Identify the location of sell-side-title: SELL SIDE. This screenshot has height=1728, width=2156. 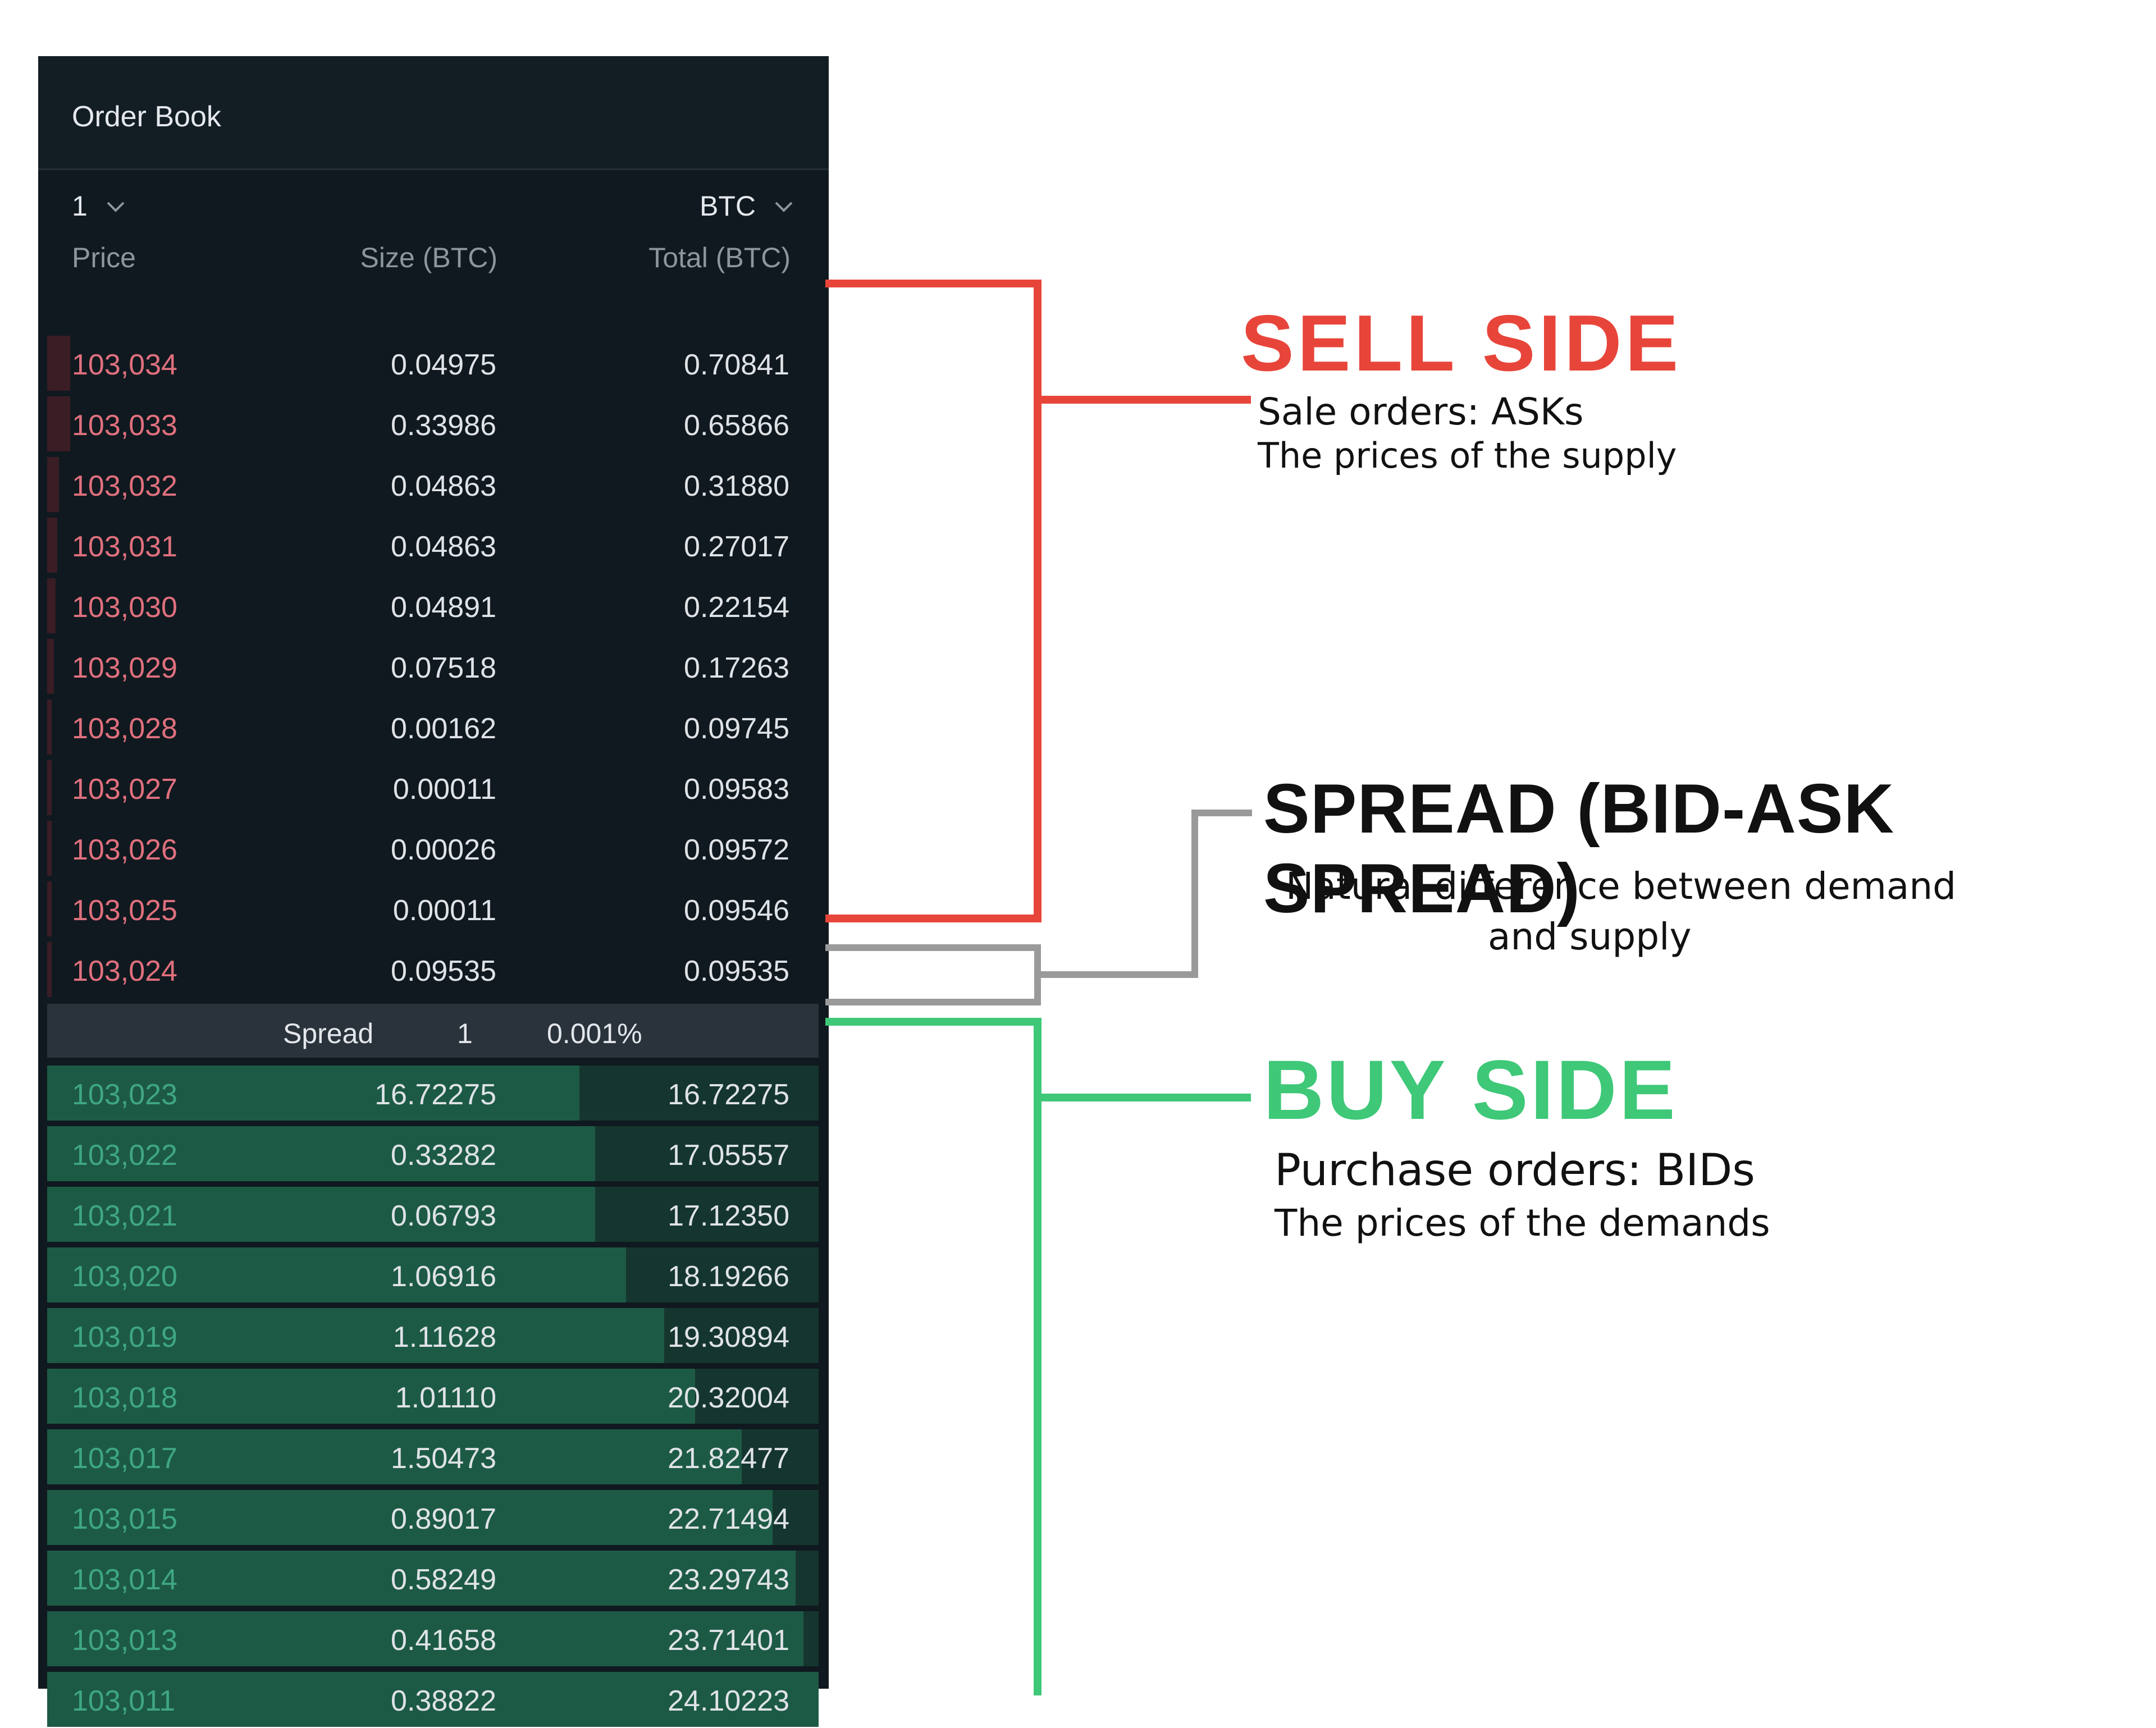
(1461, 343).